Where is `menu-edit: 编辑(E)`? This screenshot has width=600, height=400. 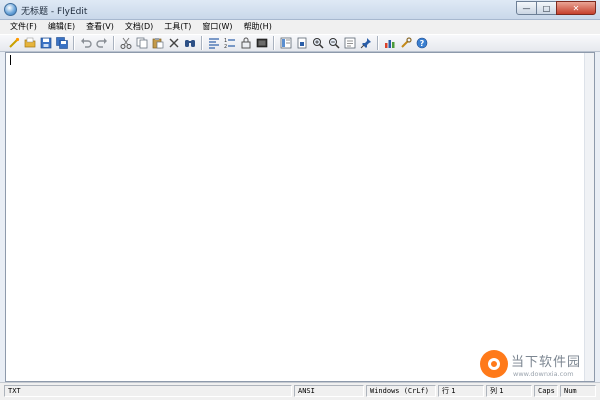 menu-edit: 编辑(E) is located at coordinates (61, 27).